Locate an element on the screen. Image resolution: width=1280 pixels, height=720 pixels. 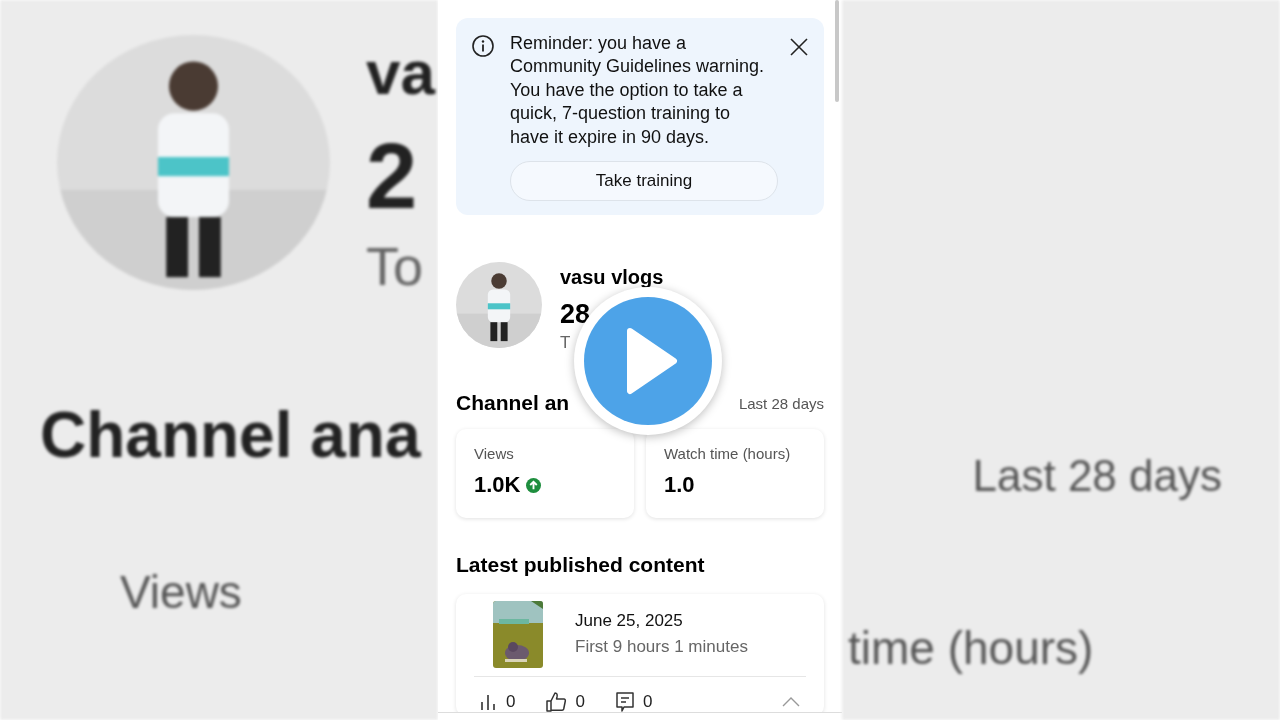
close-icon is located at coordinates (799, 47).